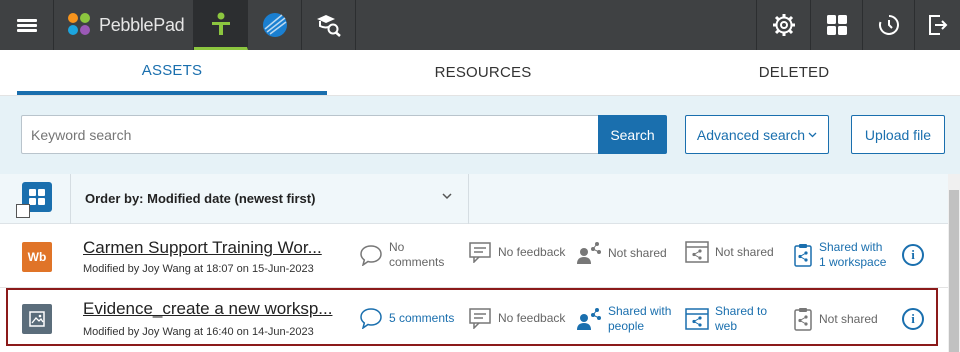  I want to click on history-button, so click(888, 25).